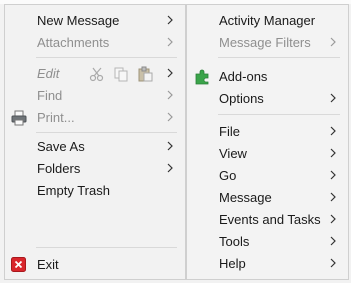 The height and width of the screenshot is (283, 351). Describe the element at coordinates (229, 131) in the screenshot. I see `menu-item-label: File` at that location.